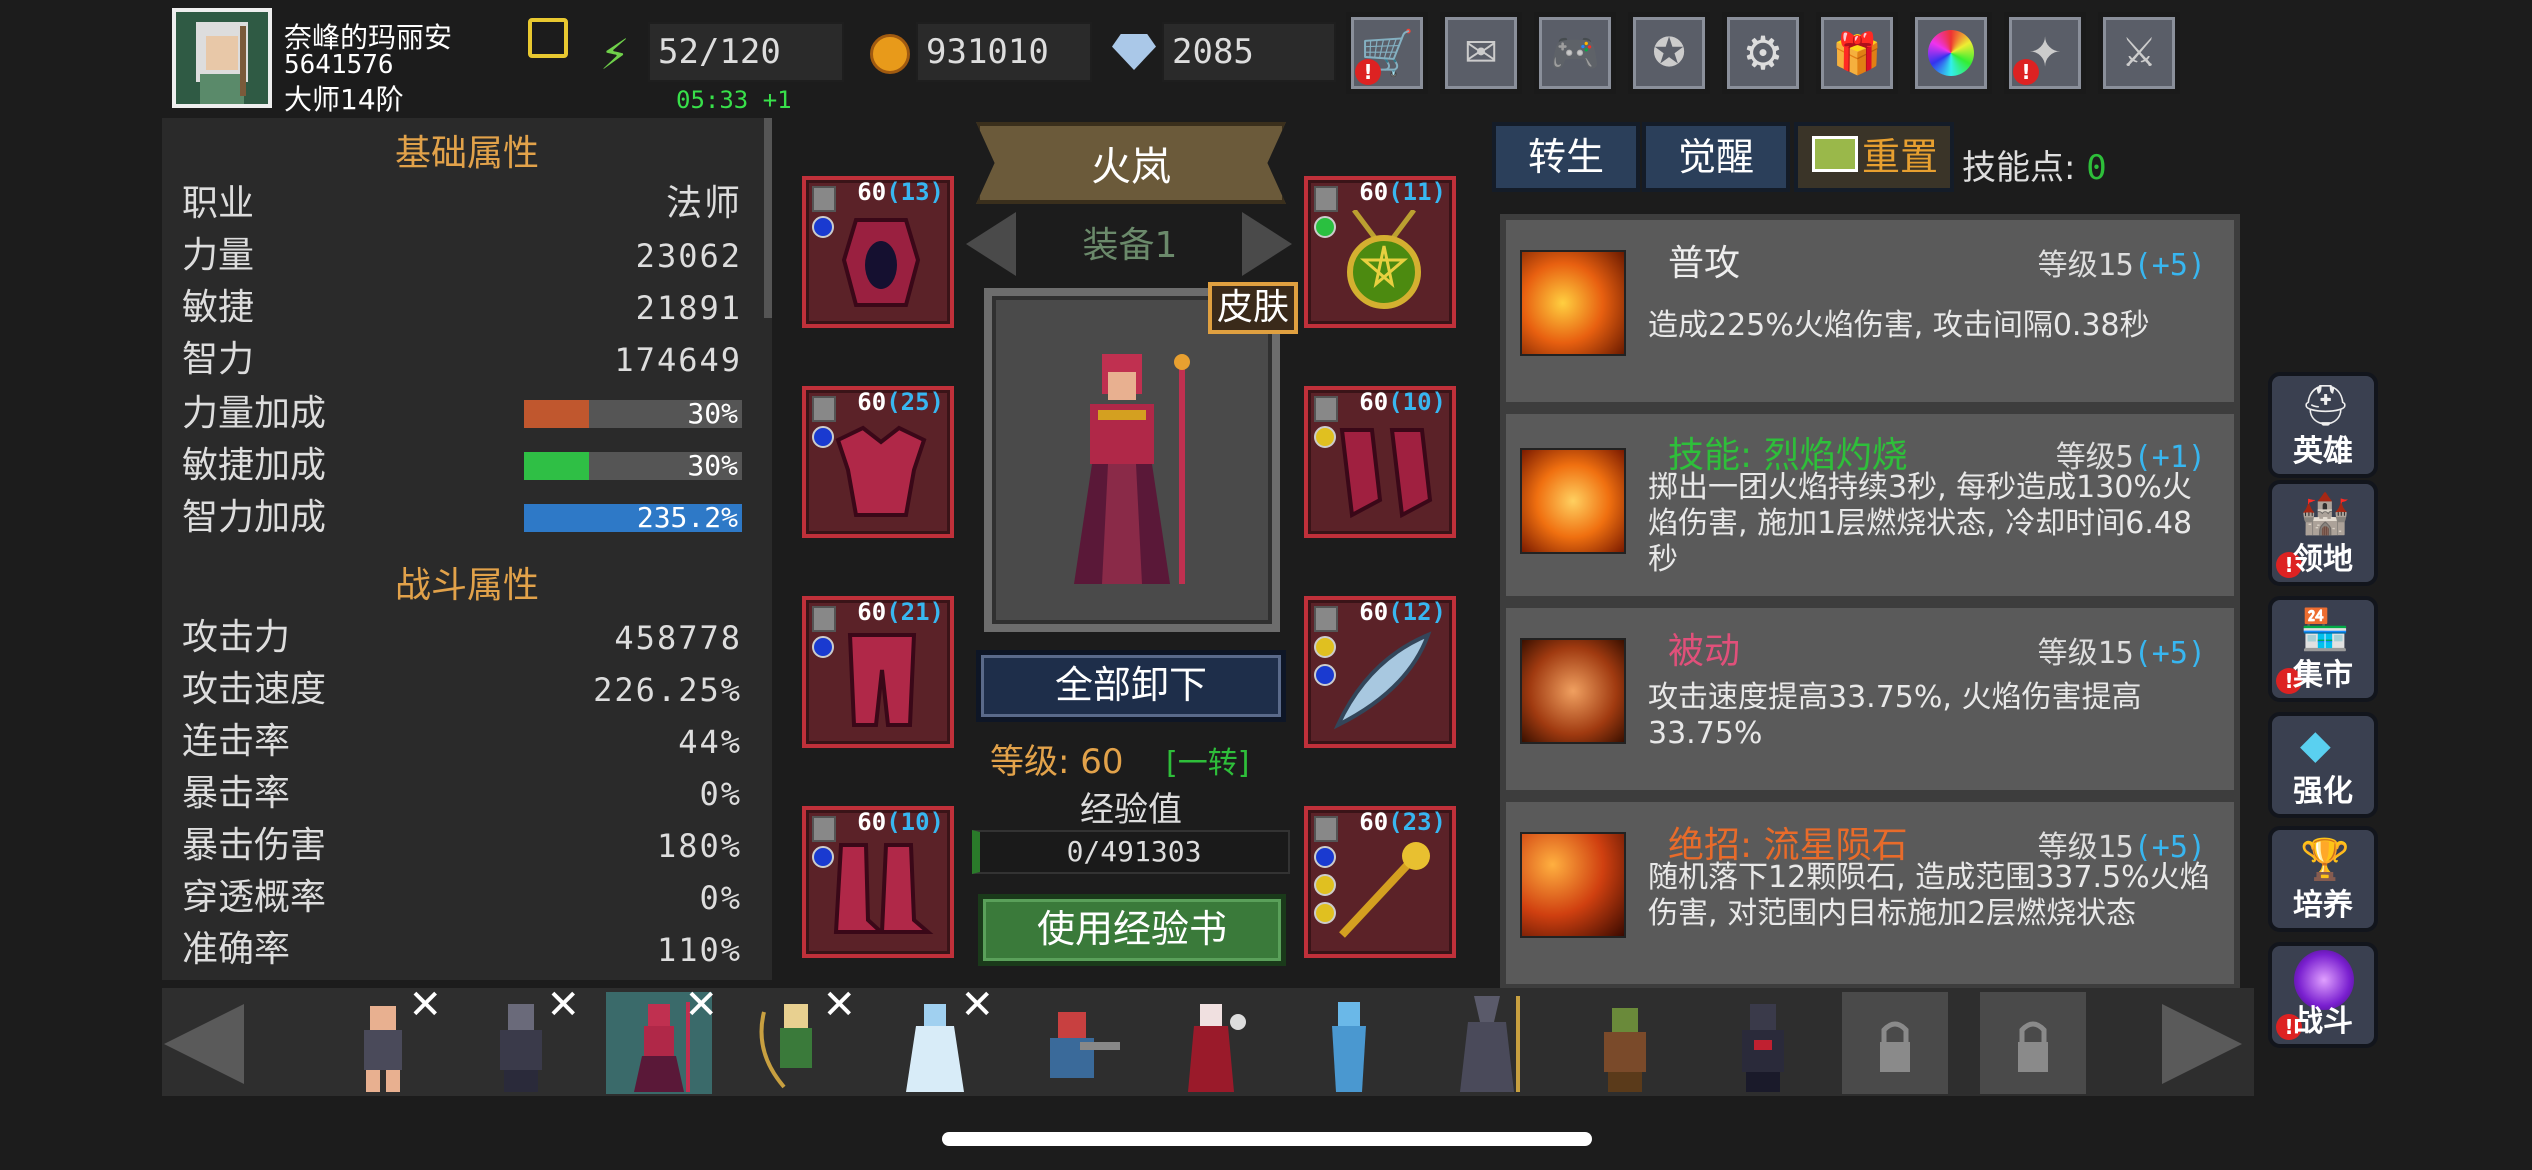 The width and height of the screenshot is (2532, 1170). Describe the element at coordinates (1481, 53) in the screenshot. I see `mail-icon: ✉` at that location.